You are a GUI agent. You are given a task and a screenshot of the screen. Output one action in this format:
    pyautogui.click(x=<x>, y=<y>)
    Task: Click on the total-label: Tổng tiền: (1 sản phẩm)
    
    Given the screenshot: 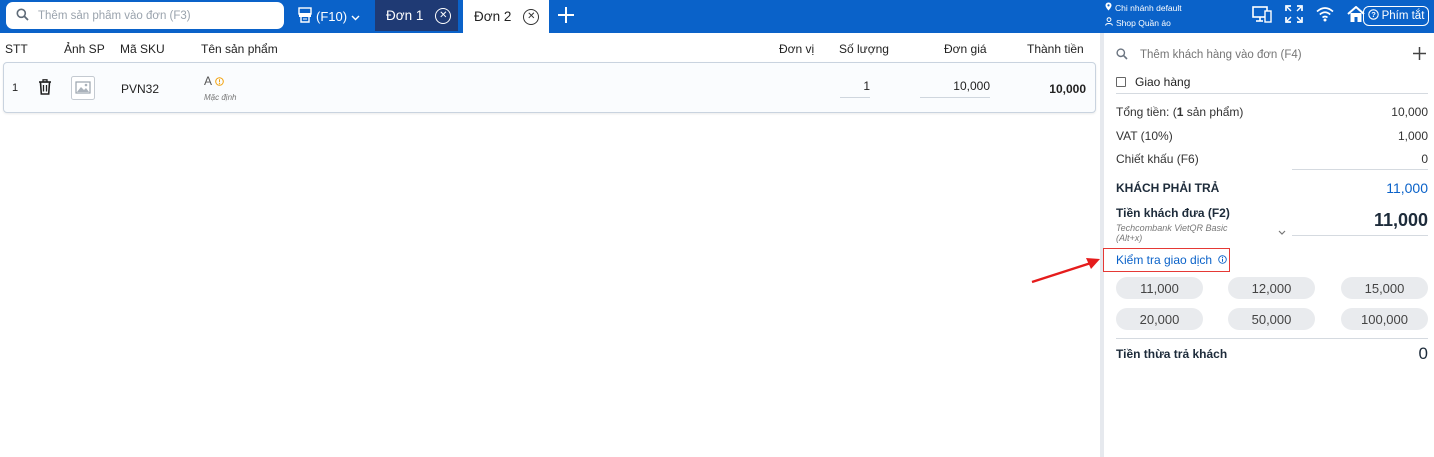 What is the action you would take?
    pyautogui.click(x=1179, y=112)
    